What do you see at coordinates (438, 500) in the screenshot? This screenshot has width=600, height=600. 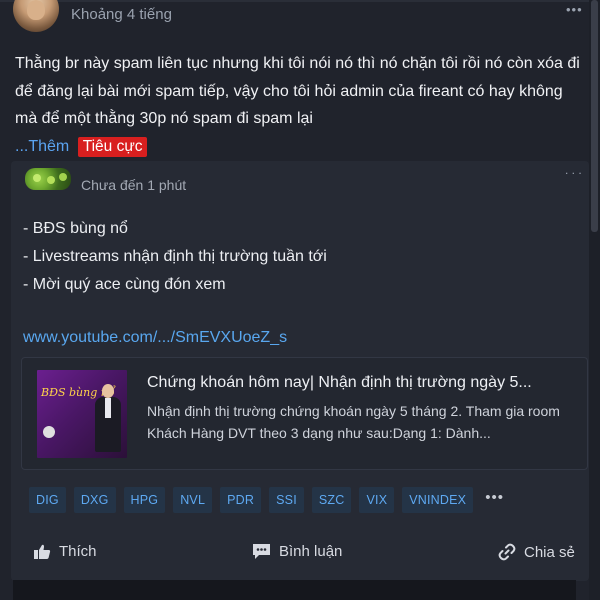 I see `stock-tag: VNINDEX` at bounding box center [438, 500].